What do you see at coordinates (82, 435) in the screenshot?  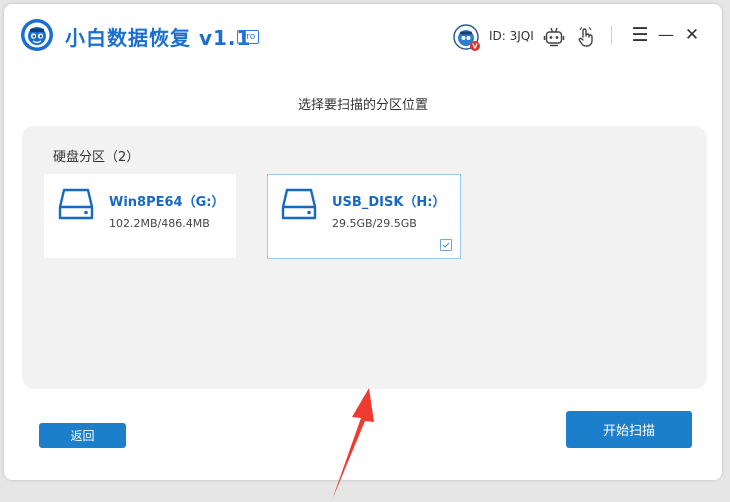 I see `back-button: 返回` at bounding box center [82, 435].